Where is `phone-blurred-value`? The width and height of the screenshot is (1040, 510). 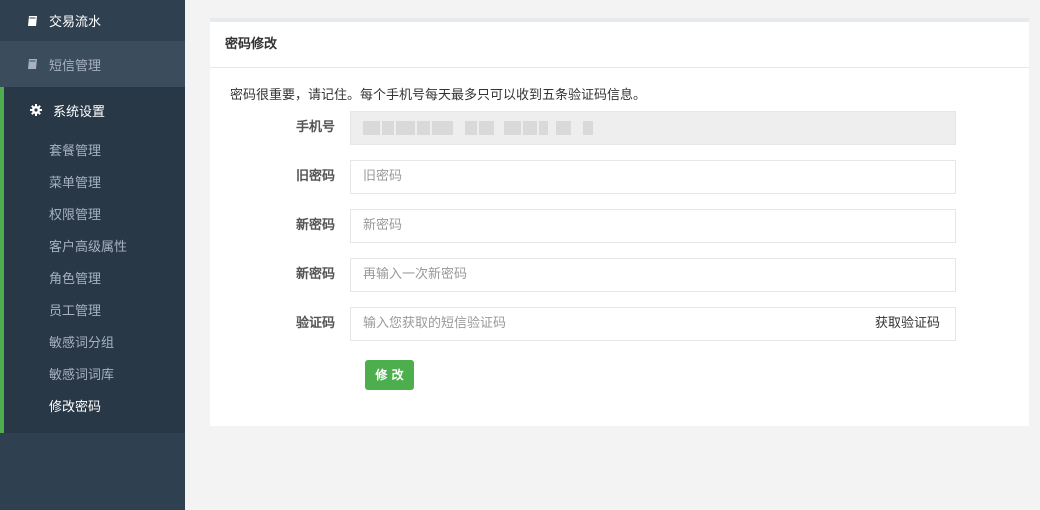
phone-blurred-value is located at coordinates (478, 128).